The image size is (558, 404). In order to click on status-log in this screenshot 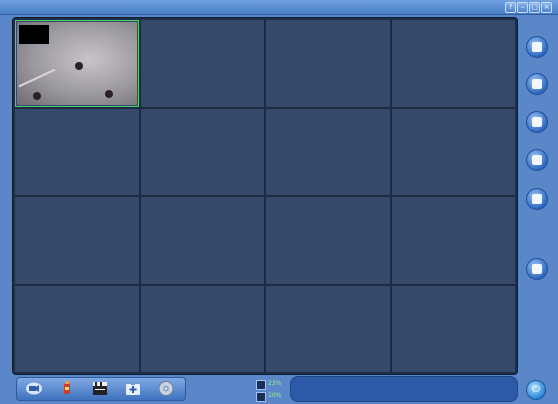, I will do `click(404, 389)`.